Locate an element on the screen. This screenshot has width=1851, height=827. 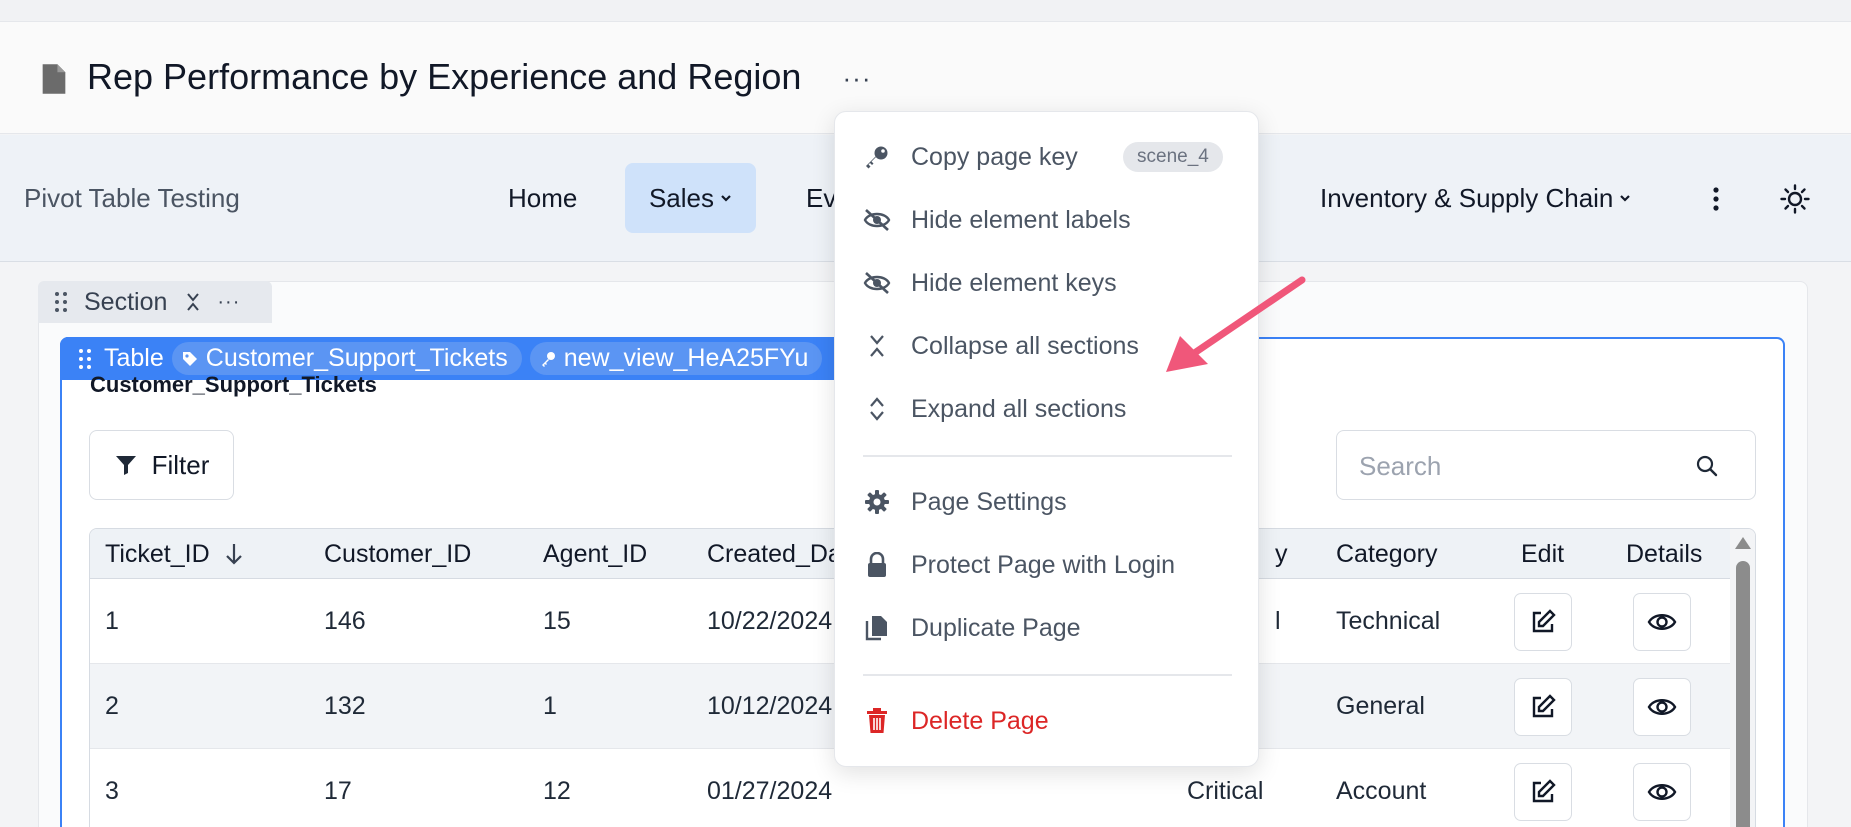
nav-item-label: Sales is located at coordinates (681, 197).